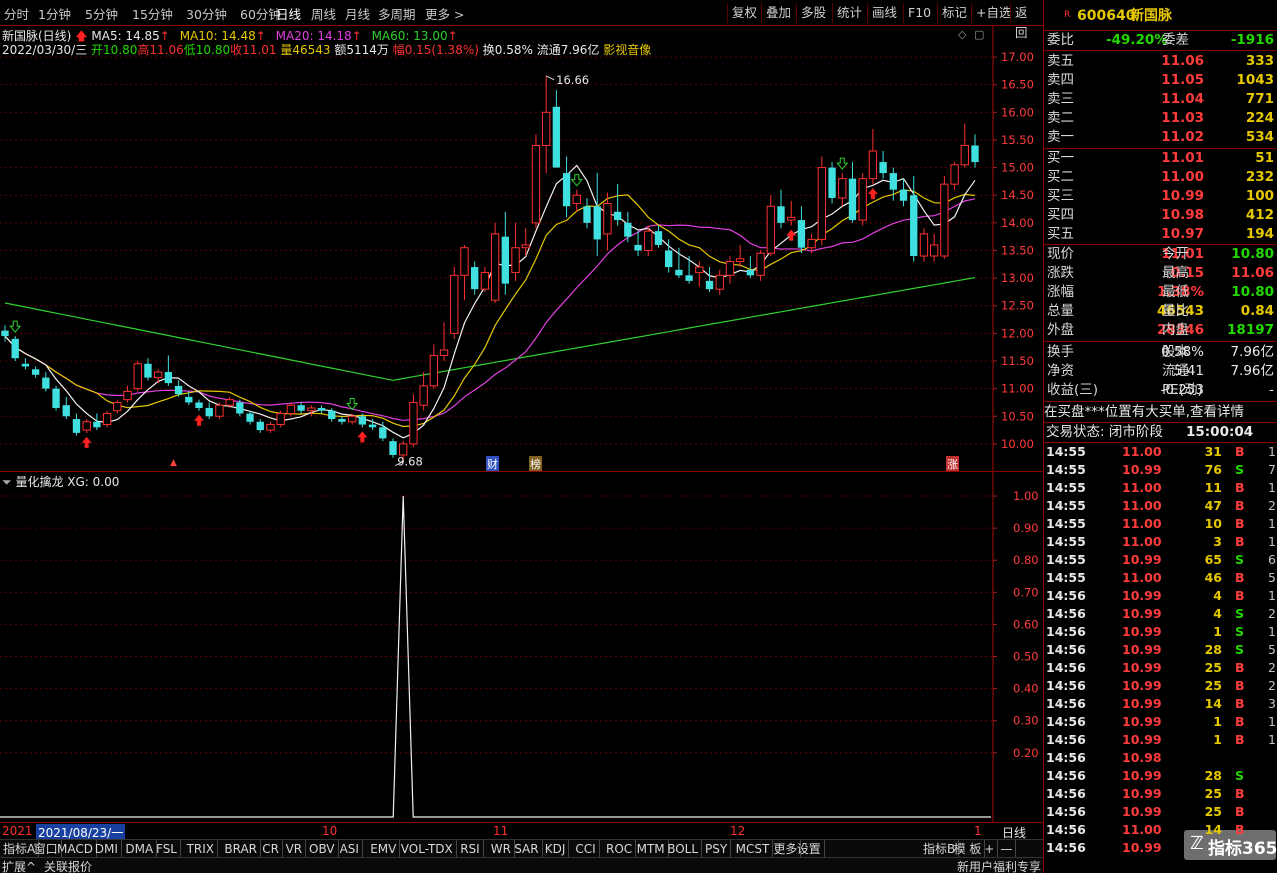 The height and width of the screenshot is (873, 1277). Describe the element at coordinates (260, 13) in the screenshot. I see `period-tab-60min: 60分钟` at that location.